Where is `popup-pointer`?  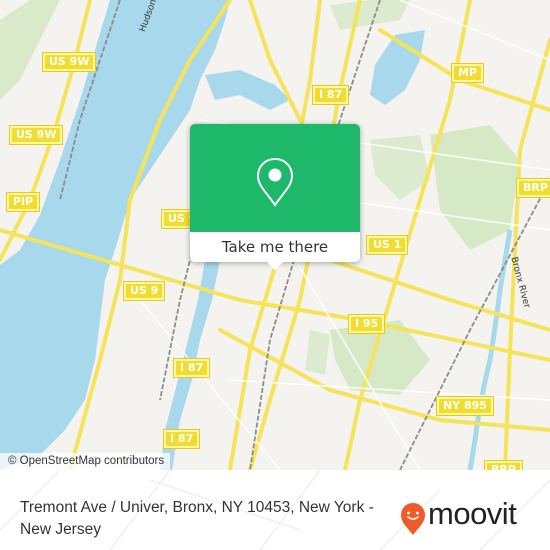 popup-pointer is located at coordinates (275, 266).